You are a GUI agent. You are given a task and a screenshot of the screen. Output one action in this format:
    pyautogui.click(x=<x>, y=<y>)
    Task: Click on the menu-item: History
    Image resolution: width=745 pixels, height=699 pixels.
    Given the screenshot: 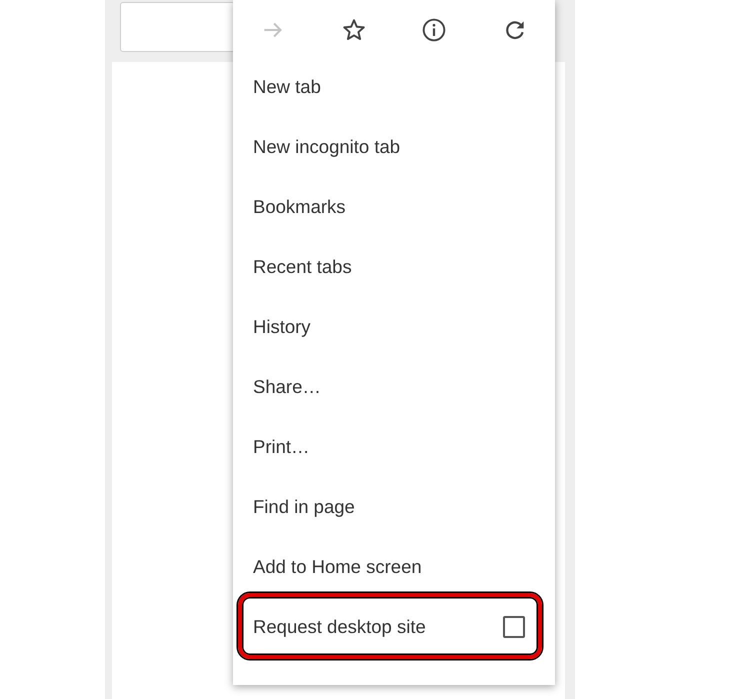 What is the action you would take?
    pyautogui.click(x=282, y=327)
    